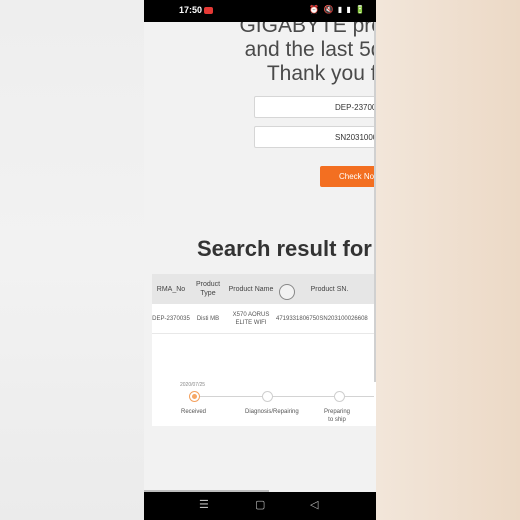 The image size is (520, 520). I want to click on timeline-step-received-label: Received, so click(194, 412).